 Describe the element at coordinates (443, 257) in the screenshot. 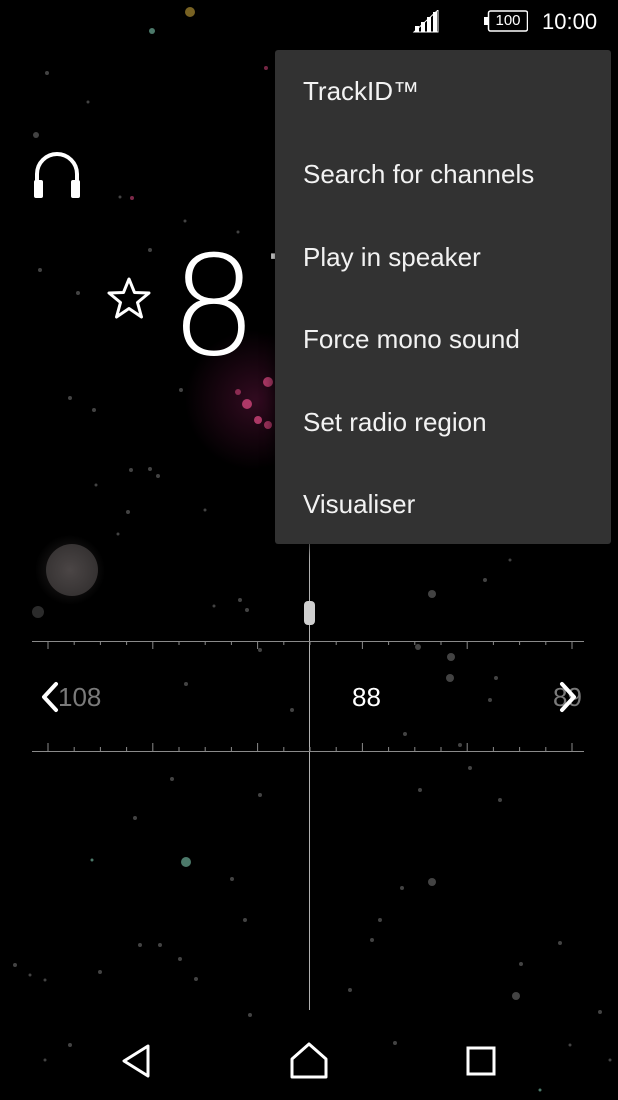

I see `menu-item-play-in-speaker: Play in speaker` at that location.